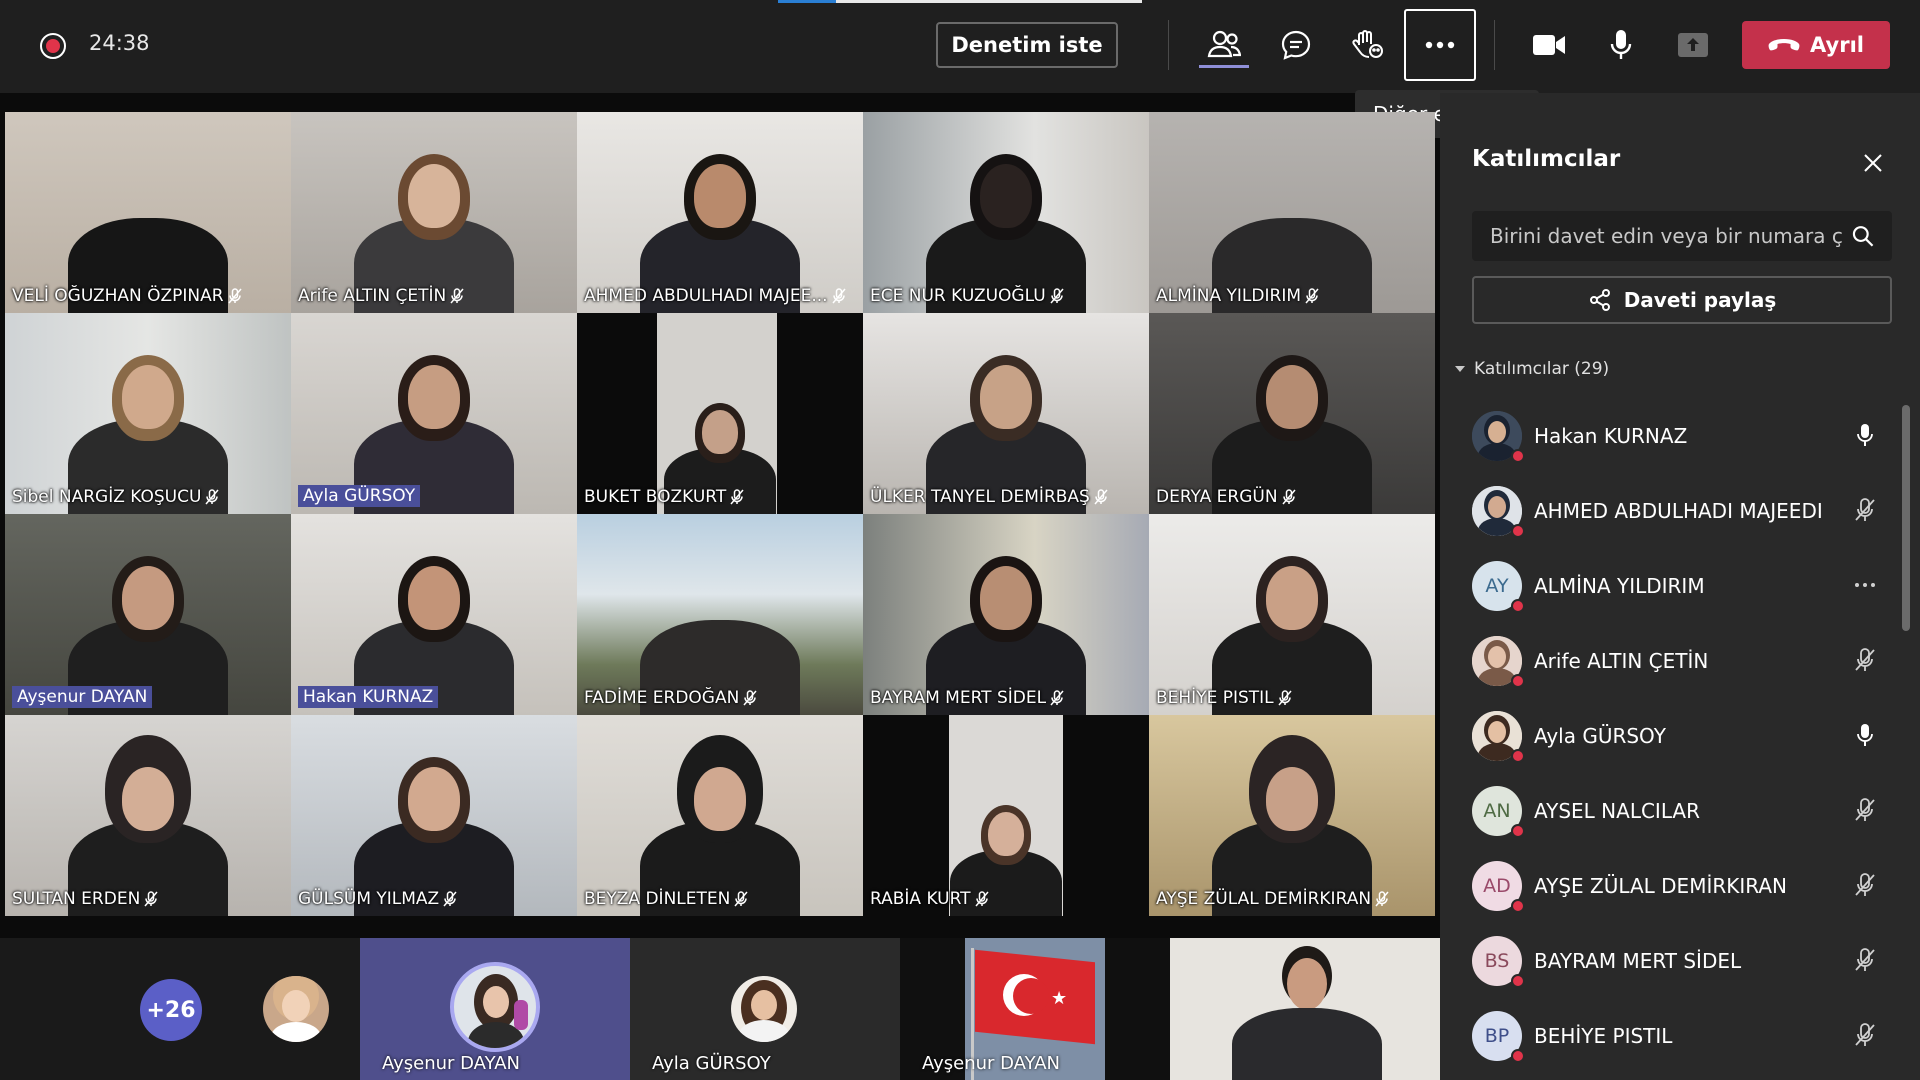 The width and height of the screenshot is (1920, 1080). Describe the element at coordinates (1873, 163) in the screenshot. I see `close-panel-button` at that location.